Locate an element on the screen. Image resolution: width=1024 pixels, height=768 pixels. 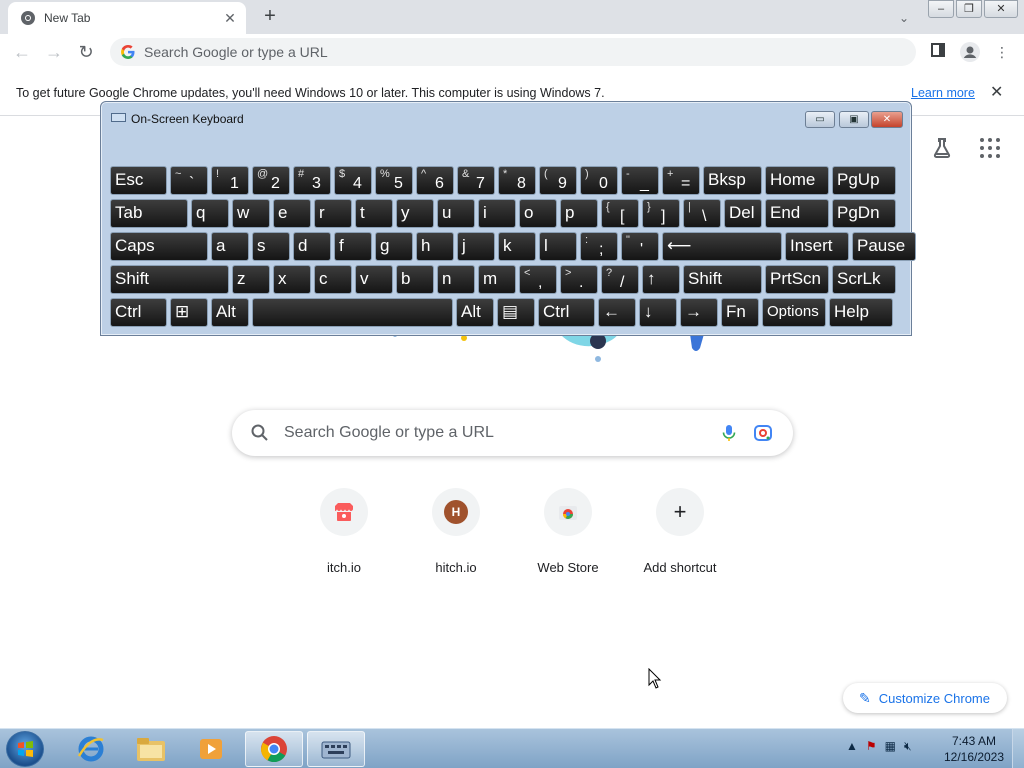
osk-key: o is located at coordinates (538, 213).